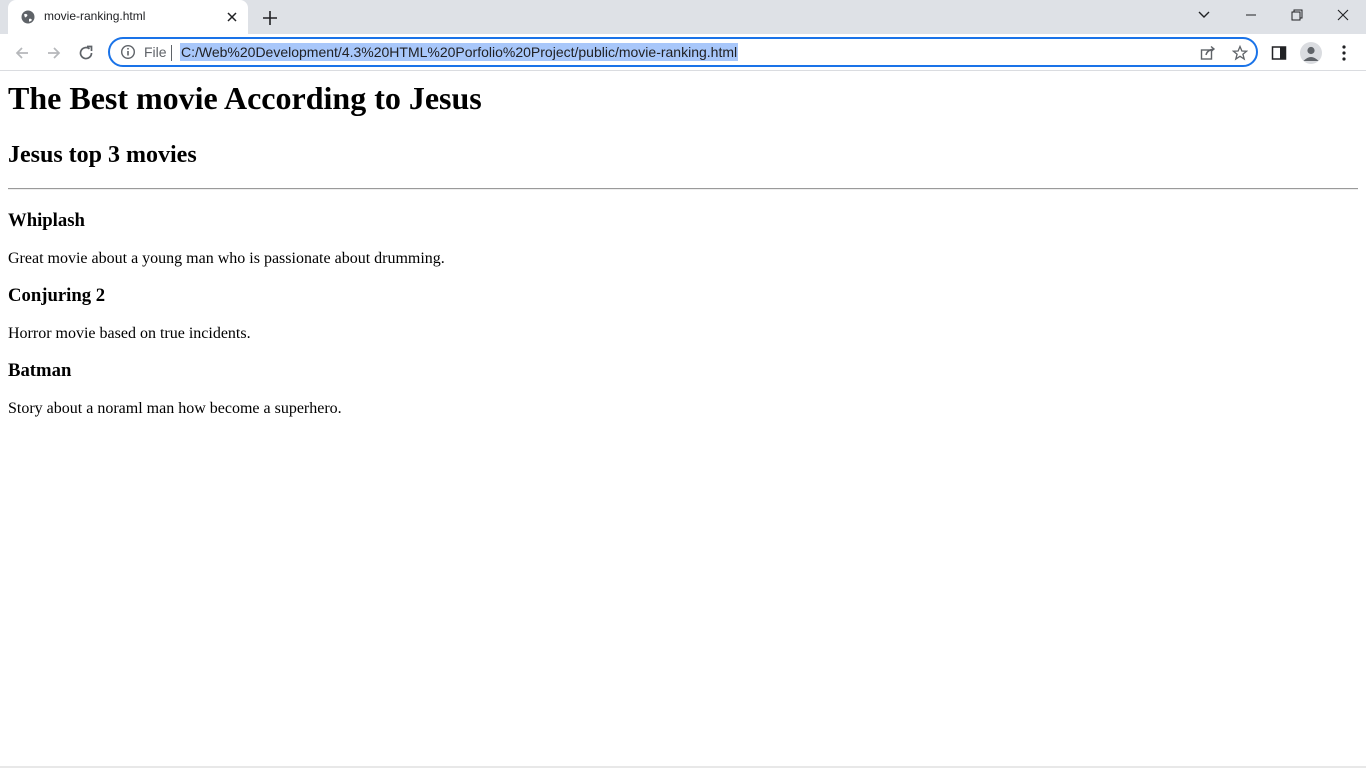 Image resolution: width=1366 pixels, height=768 pixels. I want to click on movie-title: Whiplash, so click(46, 220).